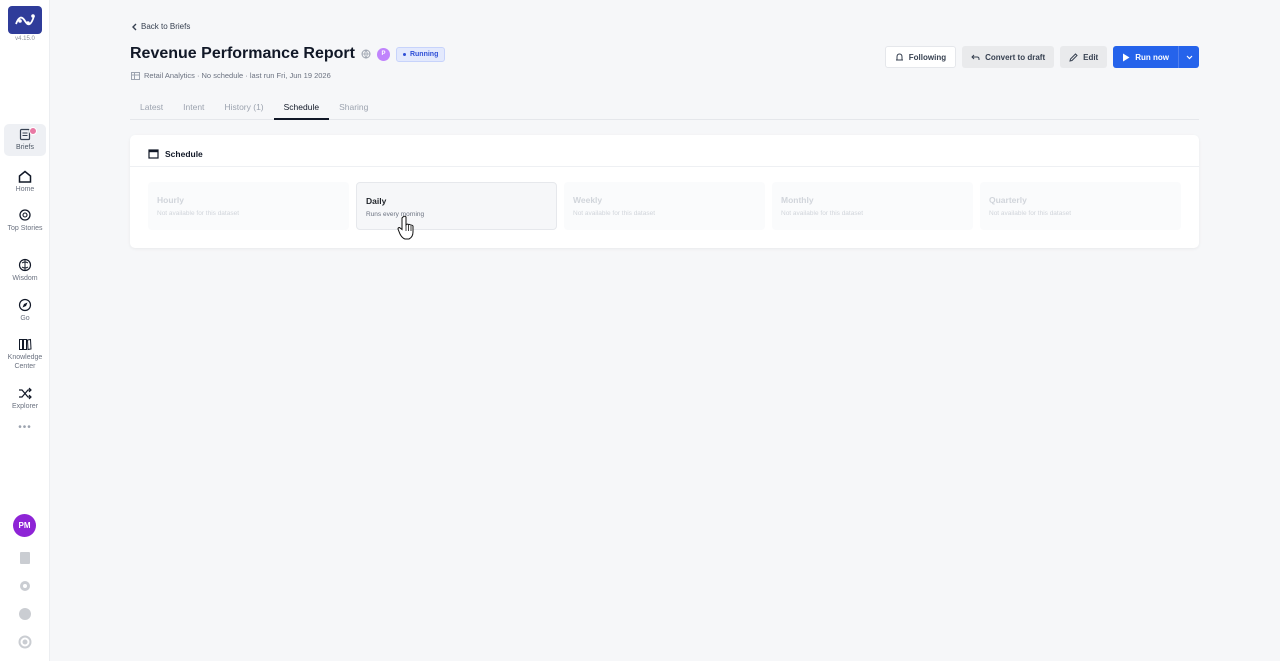 The image size is (1280, 661). What do you see at coordinates (1080, 206) in the screenshot?
I see `schedule-option-quarterly: Quarterly Not available for this dataset` at bounding box center [1080, 206].